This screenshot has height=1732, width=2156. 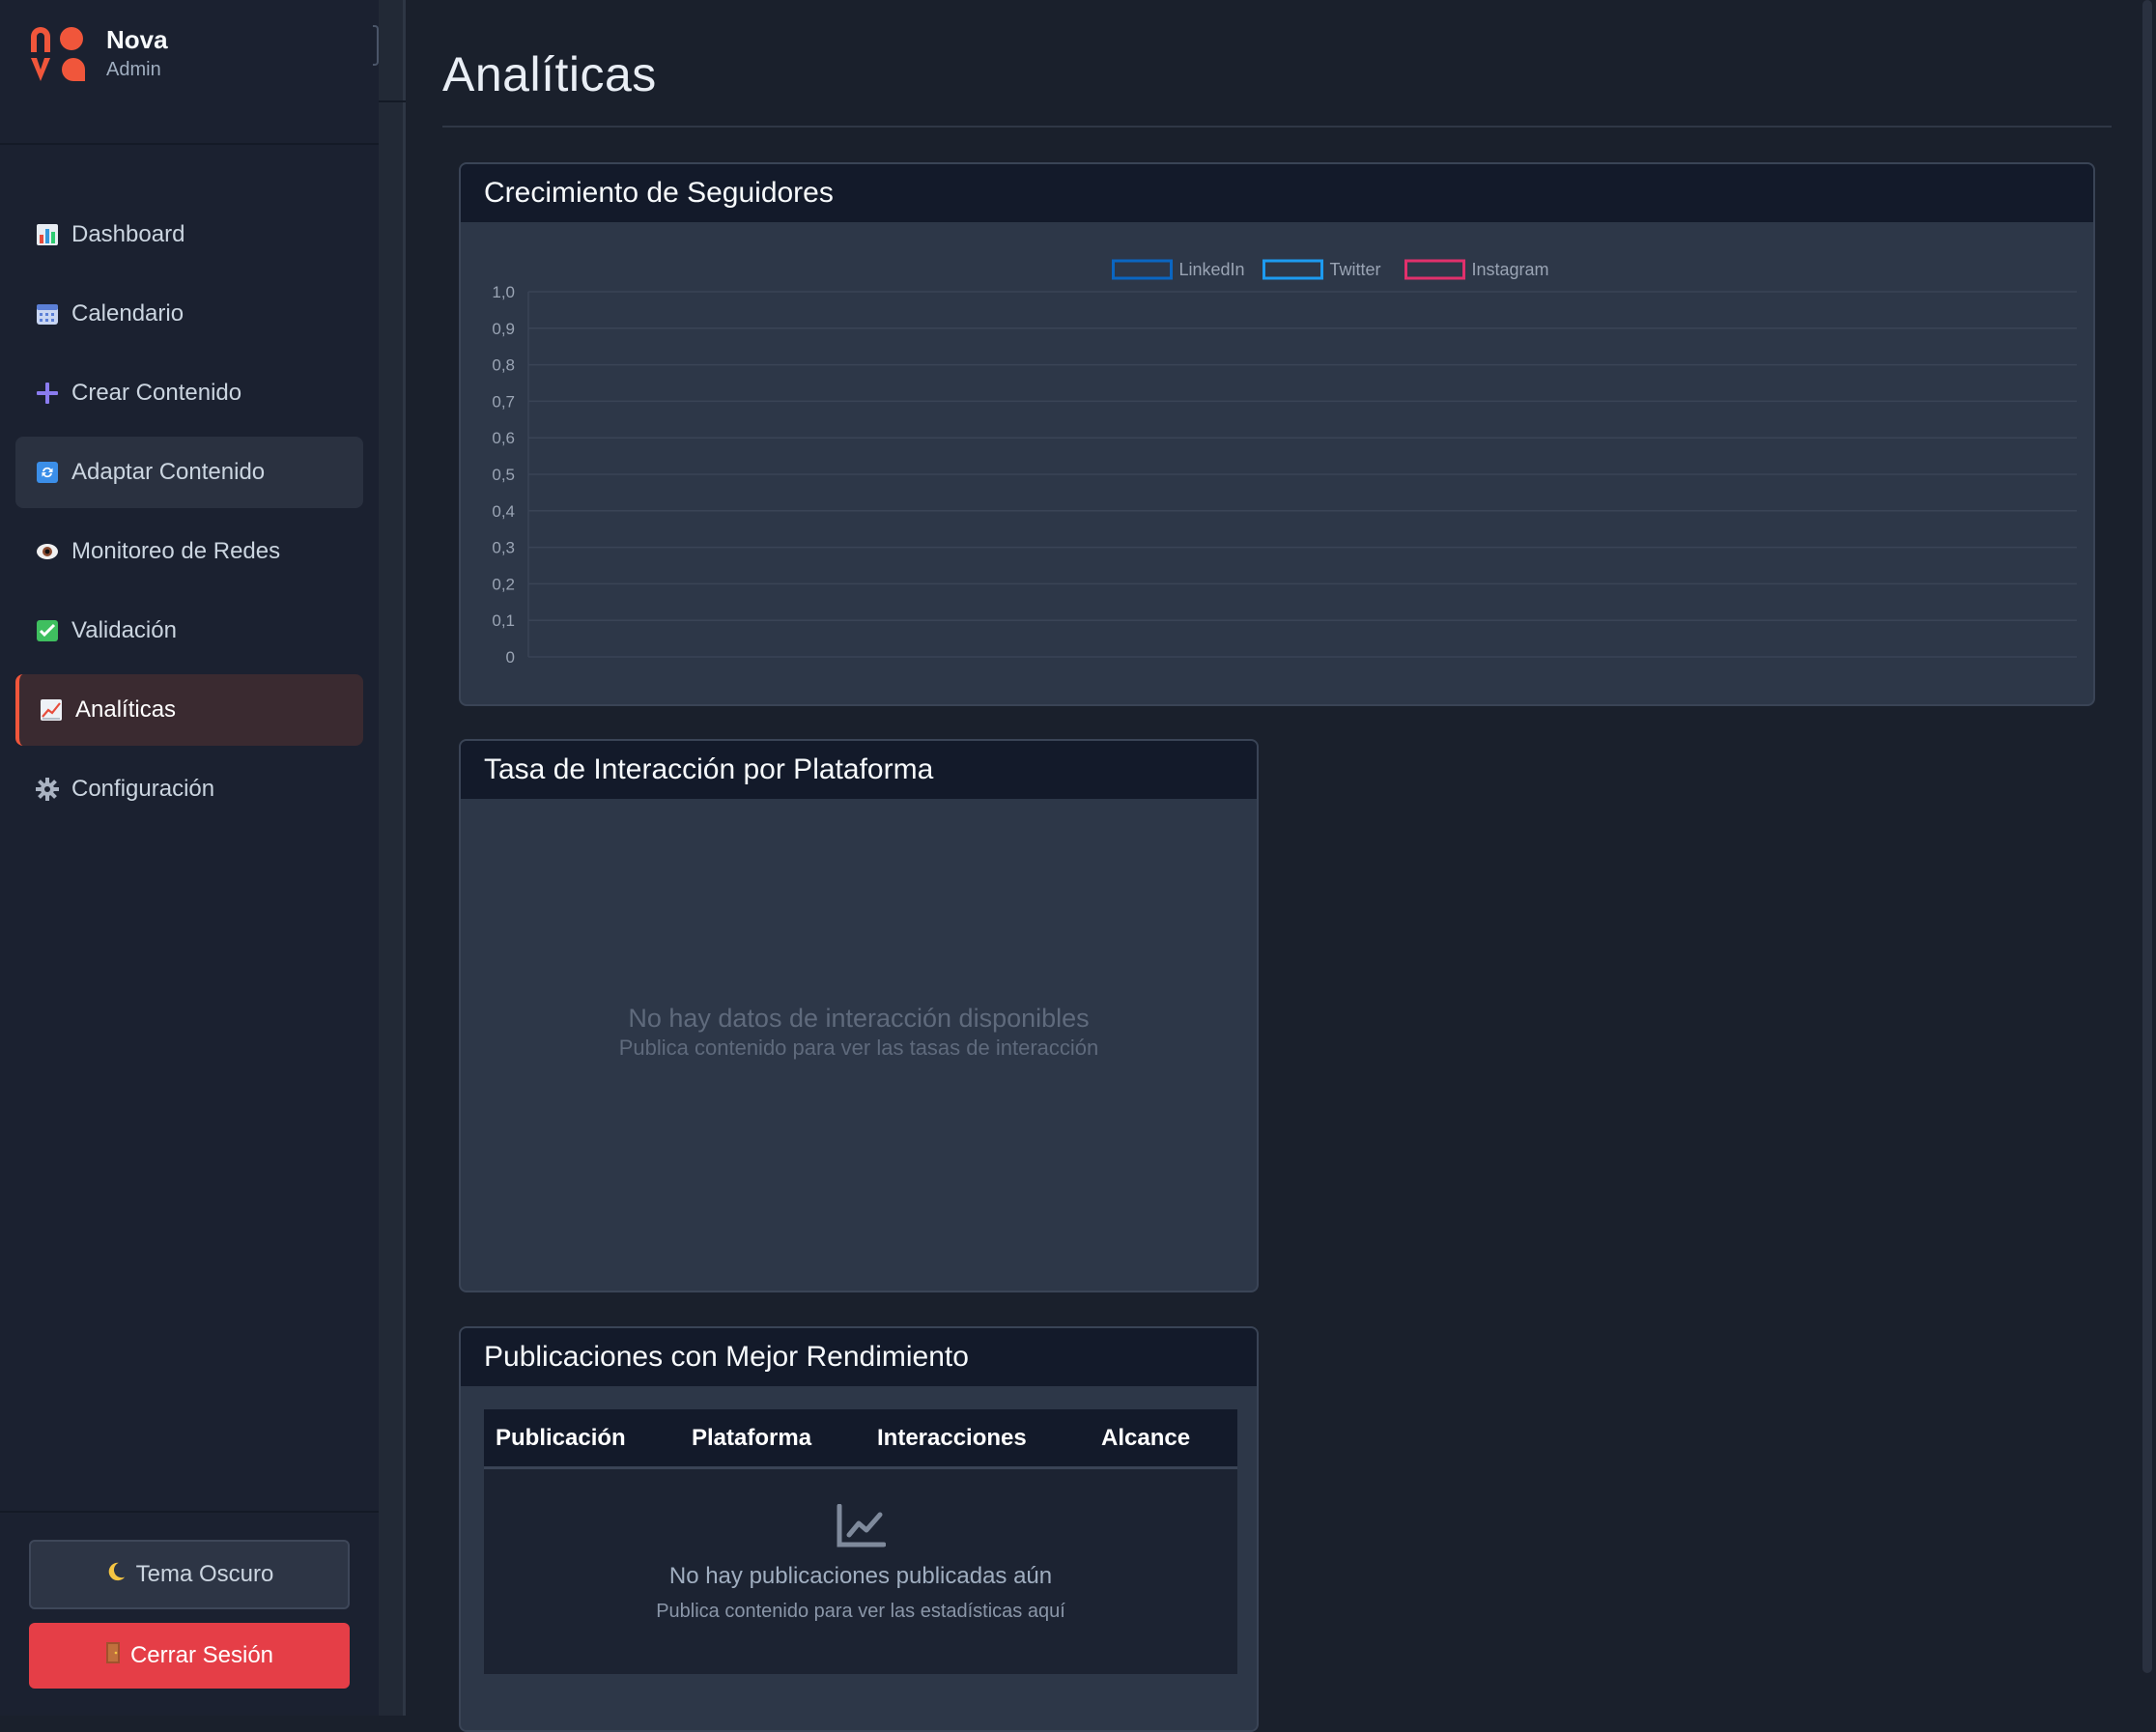 What do you see at coordinates (504, 620) in the screenshot?
I see `y-tick-label: 0,1` at bounding box center [504, 620].